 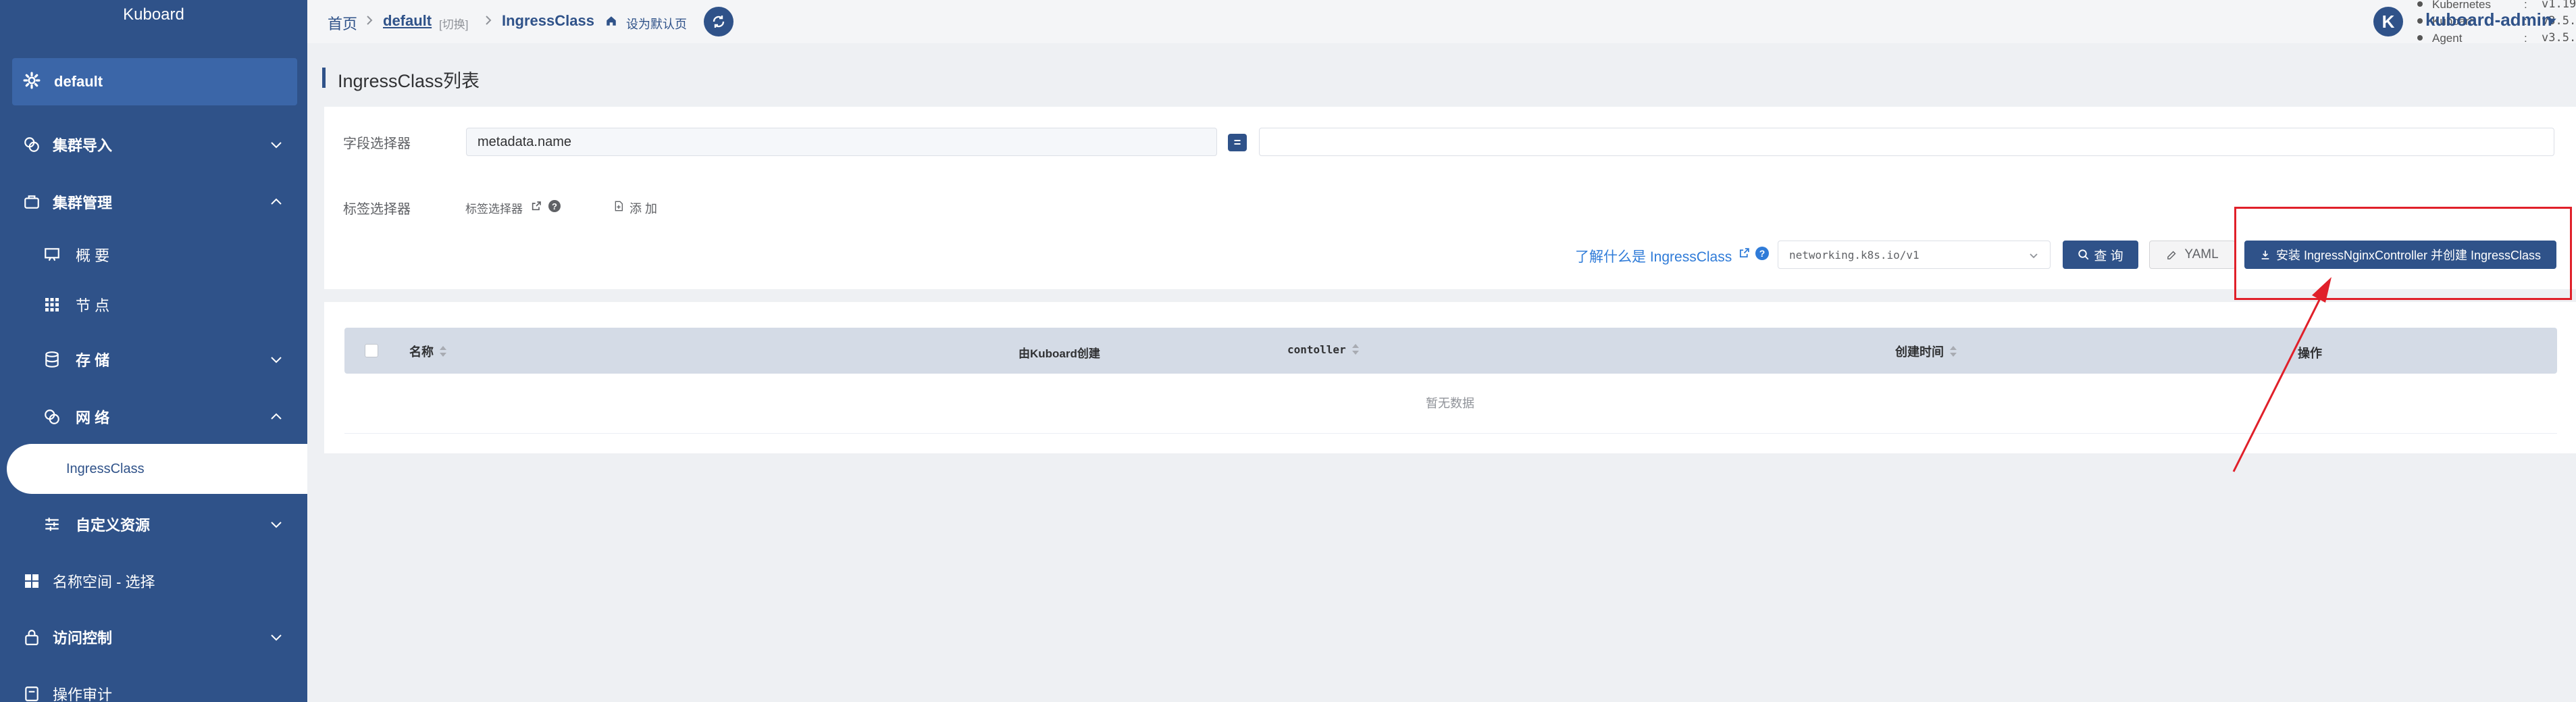 I want to click on sidebar-item-namespace-select: 名称空间 - 选择, so click(x=153, y=581).